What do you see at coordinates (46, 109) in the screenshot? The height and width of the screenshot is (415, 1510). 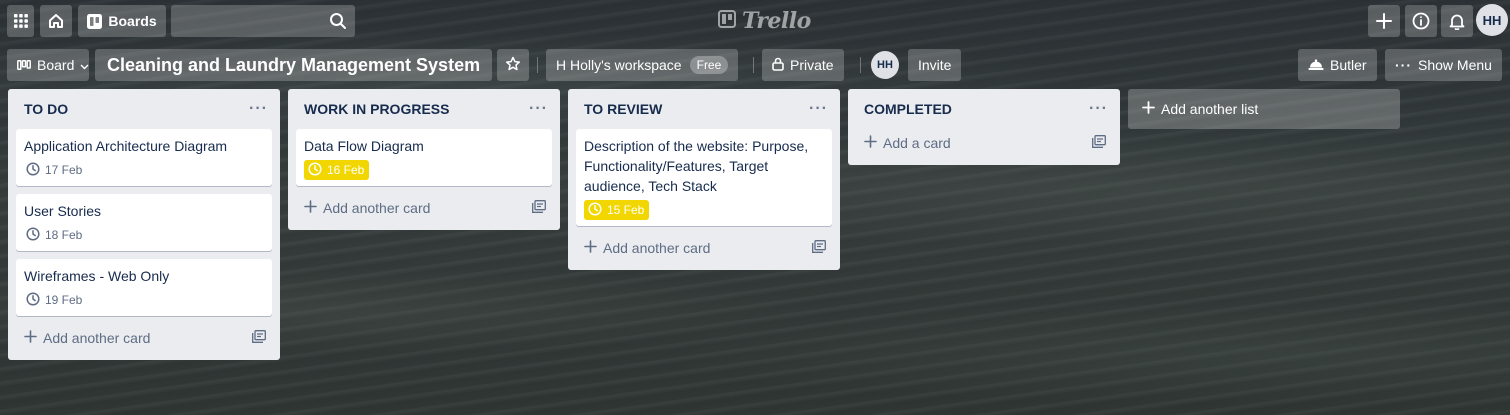 I see `list-title: TO DO` at bounding box center [46, 109].